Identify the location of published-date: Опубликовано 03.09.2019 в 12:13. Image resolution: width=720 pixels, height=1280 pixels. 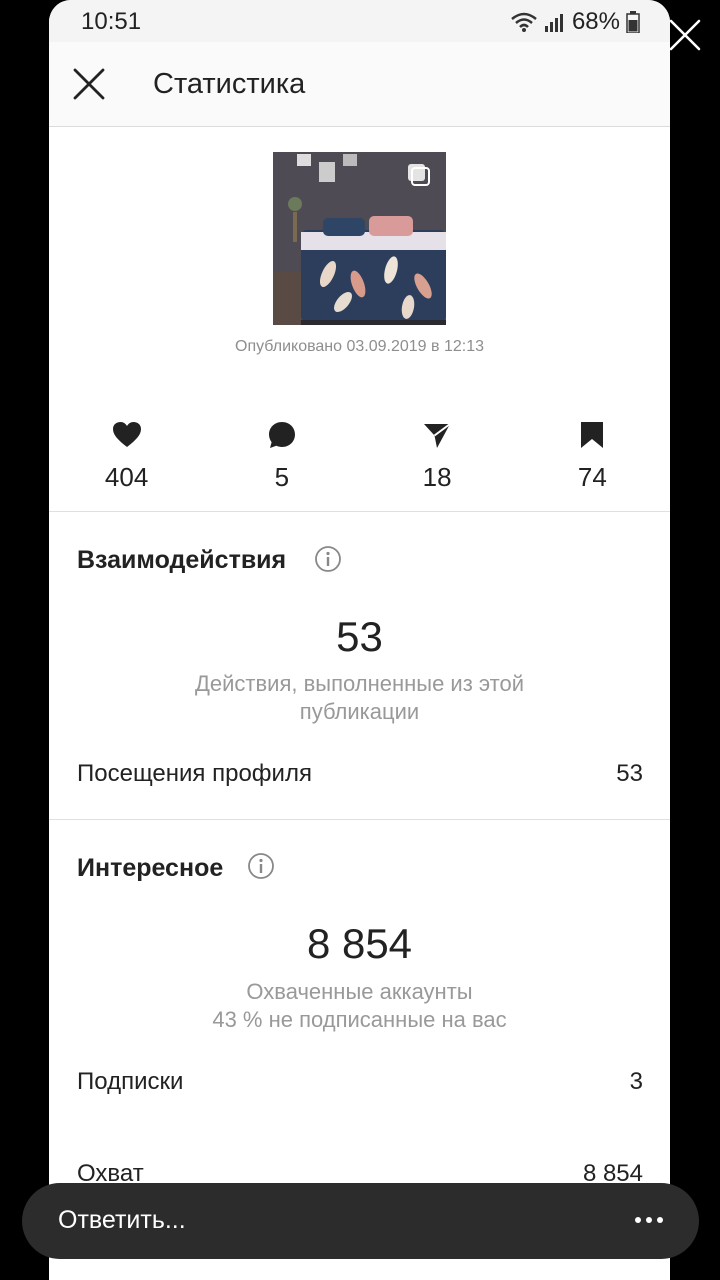
(359, 346).